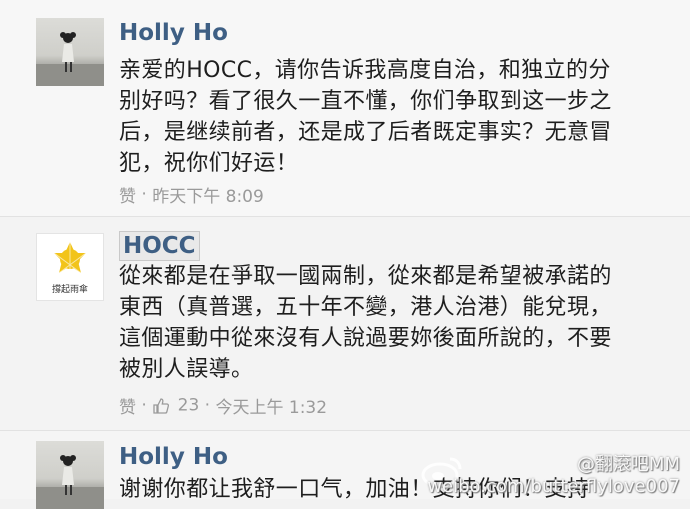  What do you see at coordinates (70, 289) in the screenshot?
I see `avatar-caption: 撐起雨傘` at bounding box center [70, 289].